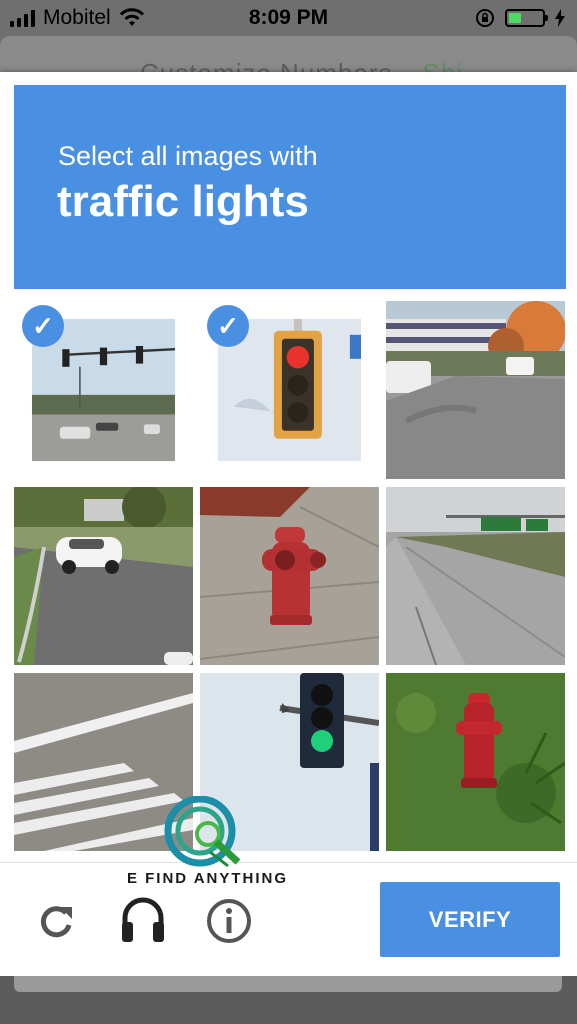  I want to click on tile-image-white-car, so click(103, 576).